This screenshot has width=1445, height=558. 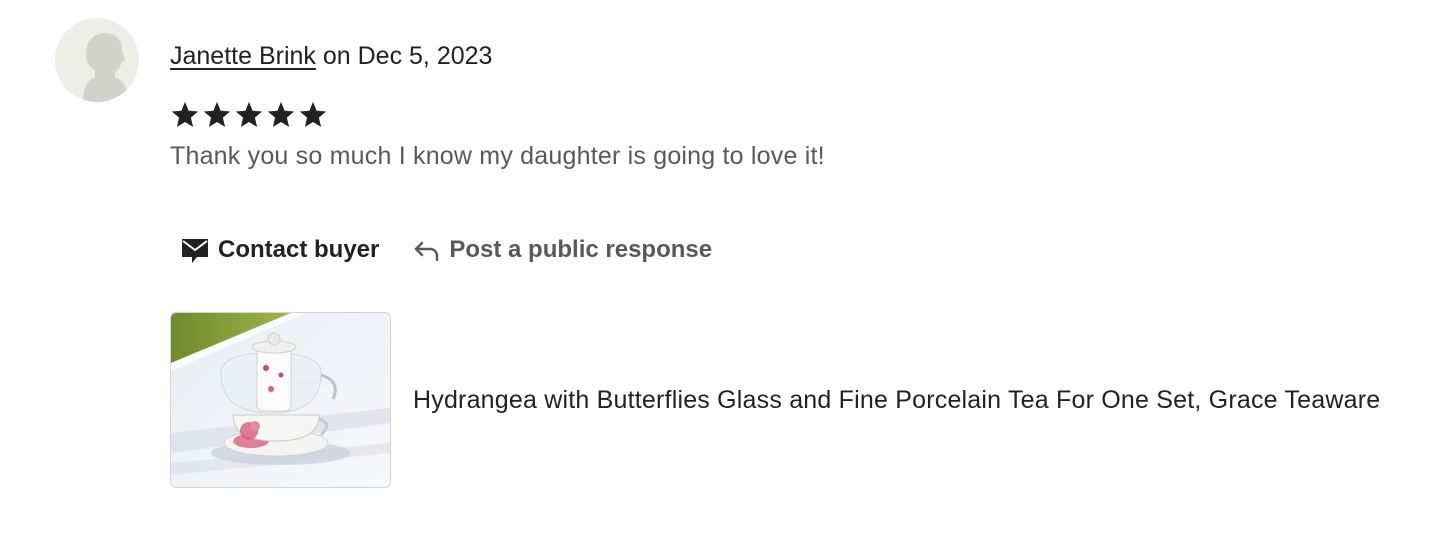 I want to click on reply-arrow-icon, so click(x=427, y=250).